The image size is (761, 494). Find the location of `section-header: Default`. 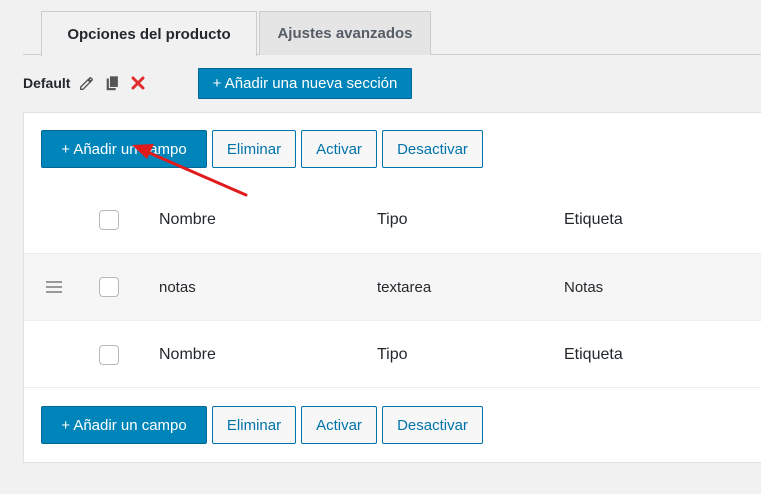

section-header: Default is located at coordinates (84, 83).